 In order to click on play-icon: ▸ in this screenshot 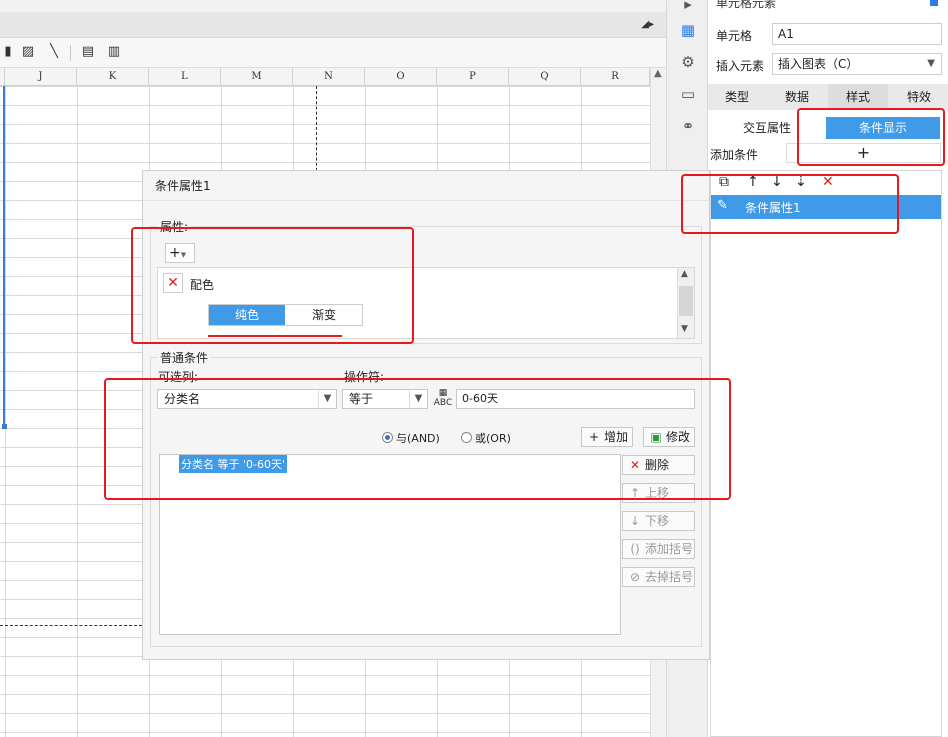, I will do `click(688, 7)`.